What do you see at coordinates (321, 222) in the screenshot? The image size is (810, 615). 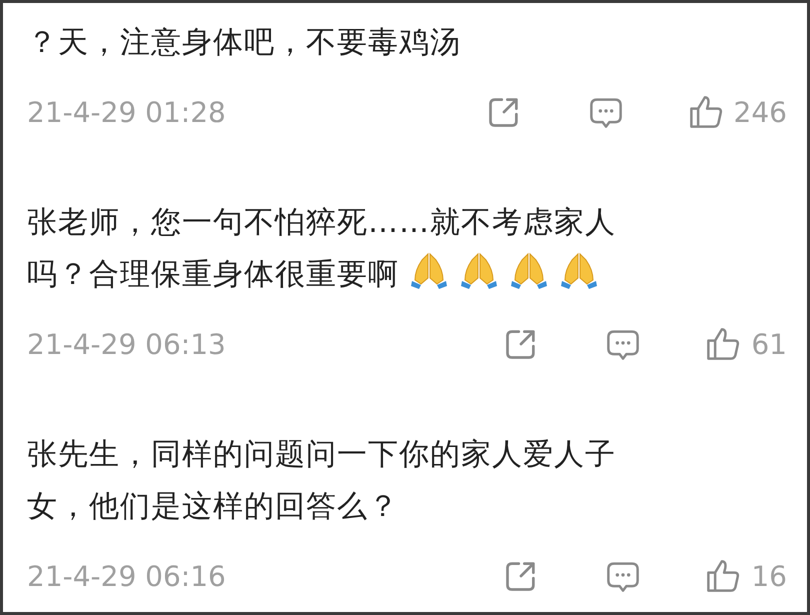 I see `comment-text: 张老师，您一句不怕猝死……就不考虑家人` at bounding box center [321, 222].